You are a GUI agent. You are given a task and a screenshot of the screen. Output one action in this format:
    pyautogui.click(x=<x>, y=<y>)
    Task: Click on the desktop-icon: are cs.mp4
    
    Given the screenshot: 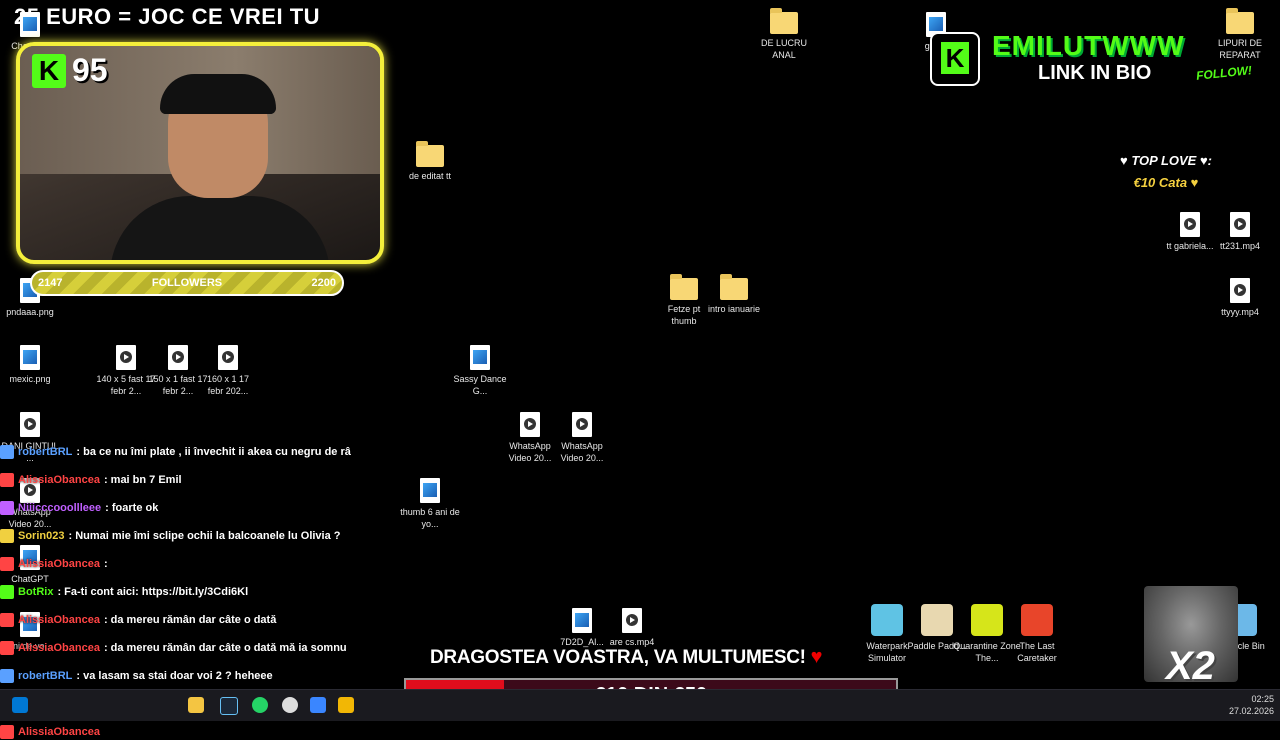 What is the action you would take?
    pyautogui.click(x=632, y=628)
    